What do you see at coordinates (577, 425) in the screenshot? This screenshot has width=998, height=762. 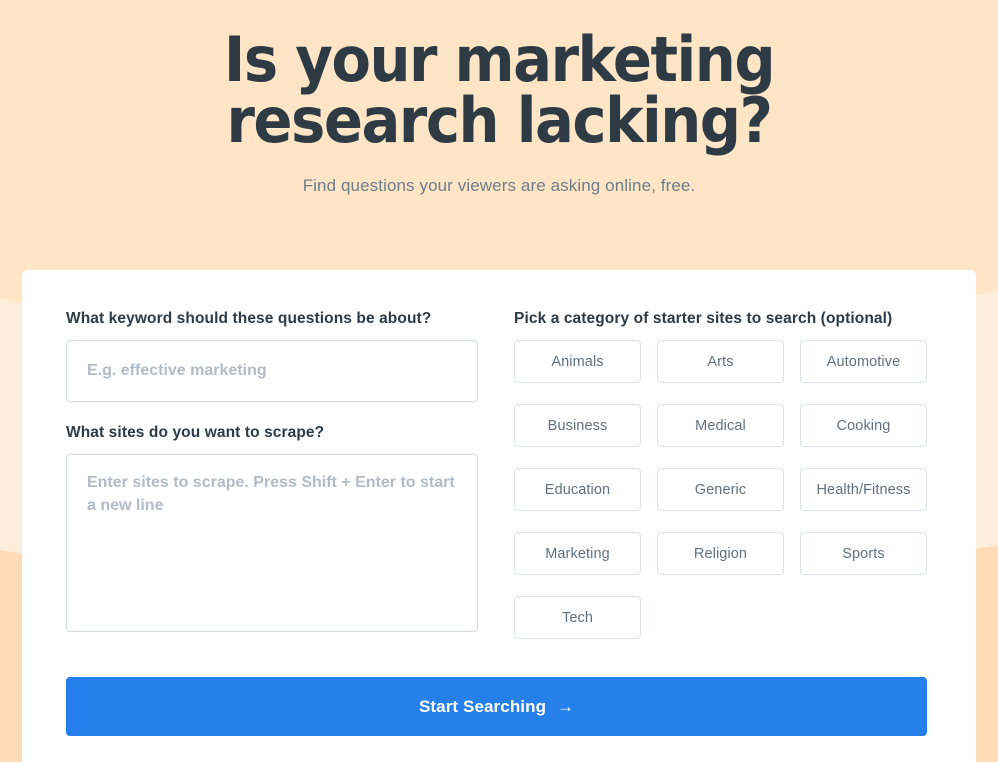 I see `category-button-business: Business` at bounding box center [577, 425].